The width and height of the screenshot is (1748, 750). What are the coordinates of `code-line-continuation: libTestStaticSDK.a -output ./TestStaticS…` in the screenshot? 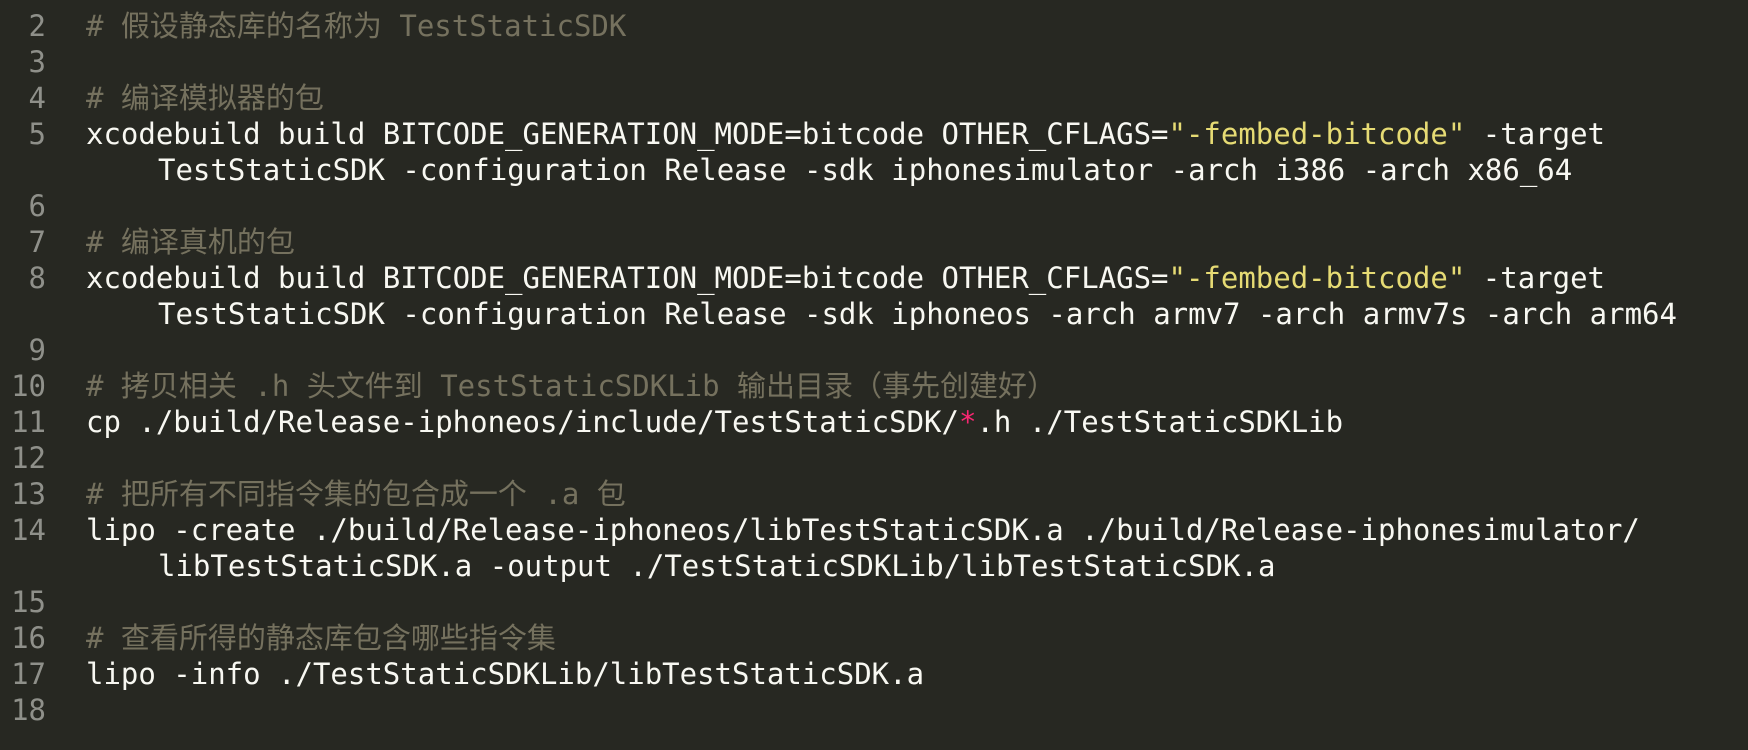 It's located at (874, 566).